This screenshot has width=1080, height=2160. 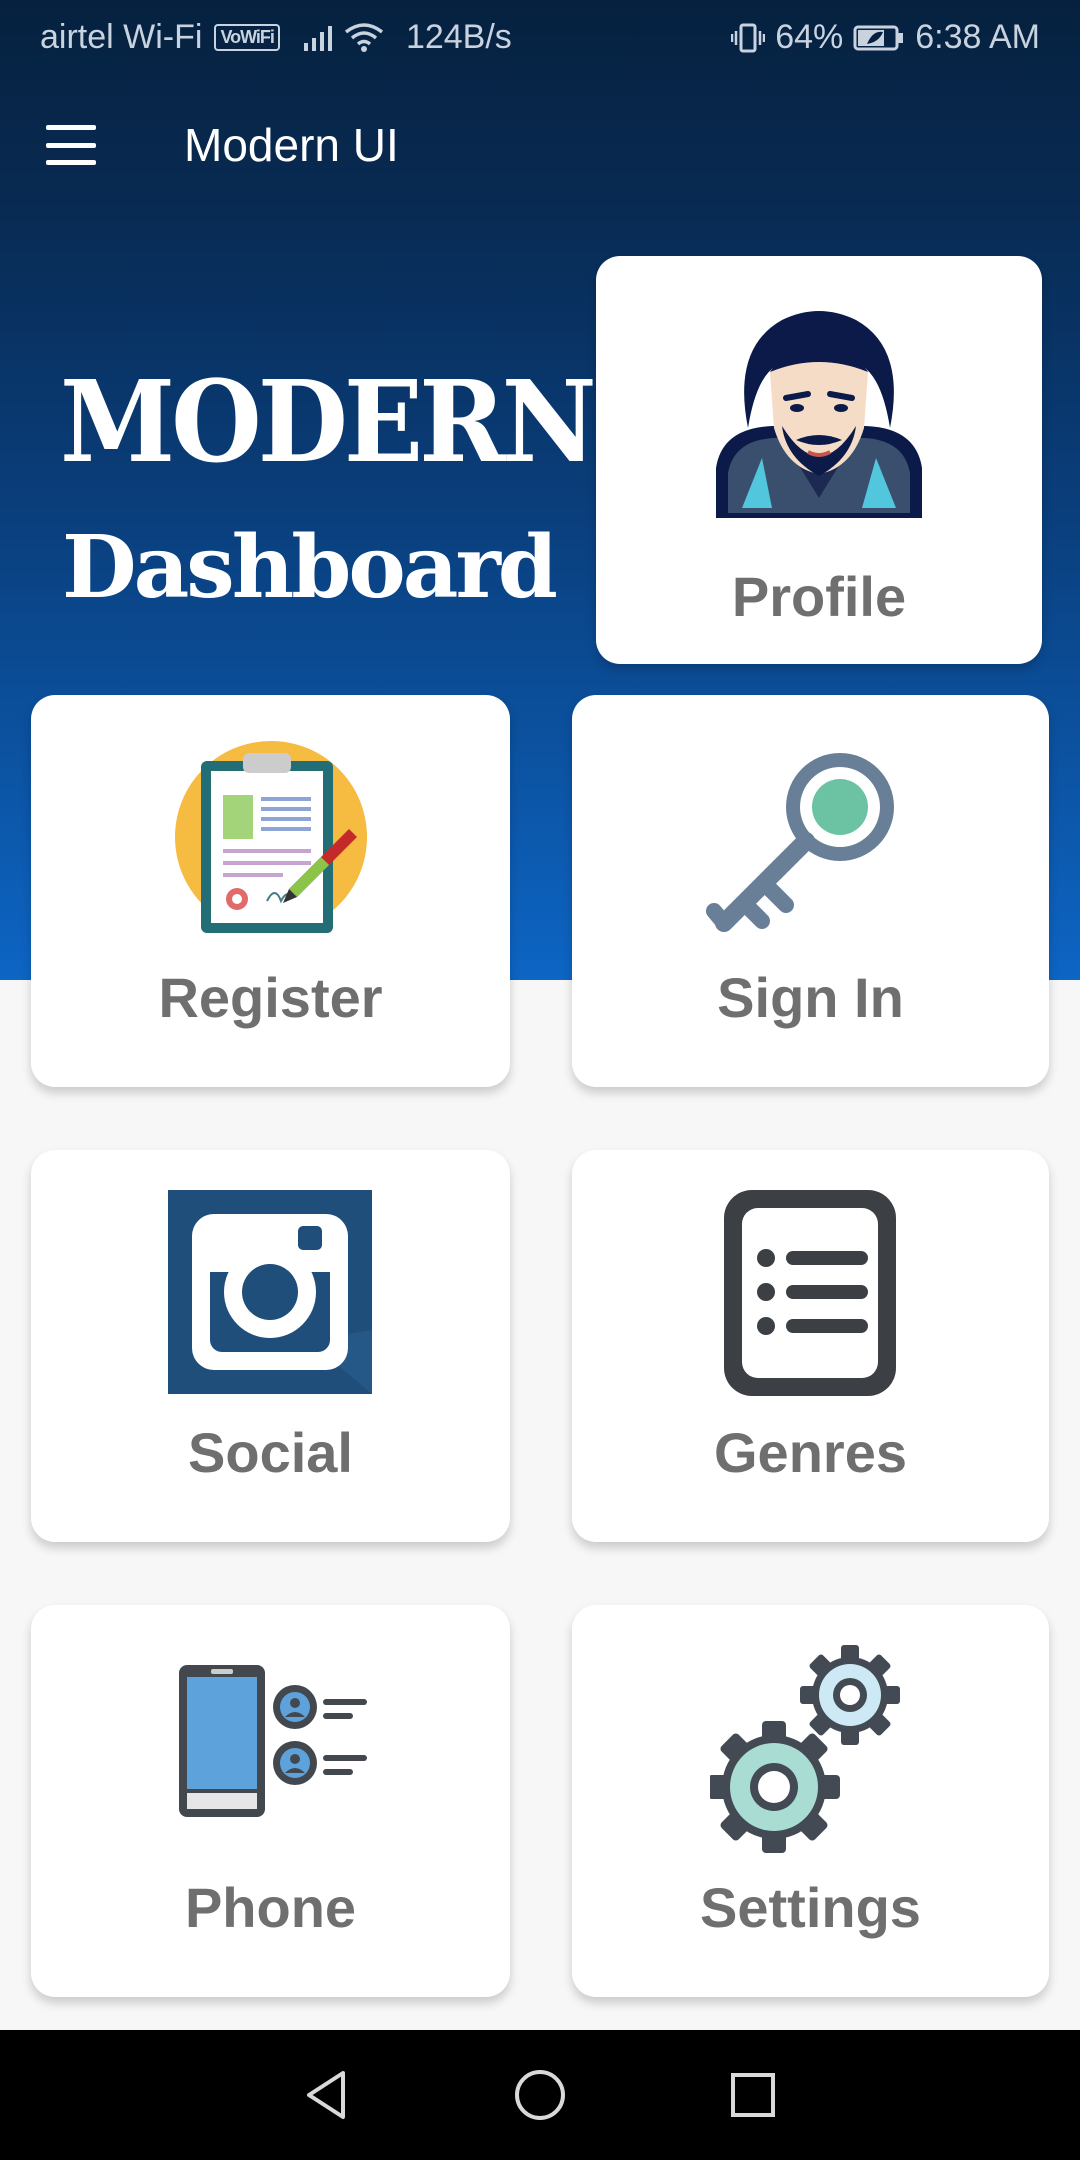 I want to click on phone-contacts-icon, so click(x=273, y=1741).